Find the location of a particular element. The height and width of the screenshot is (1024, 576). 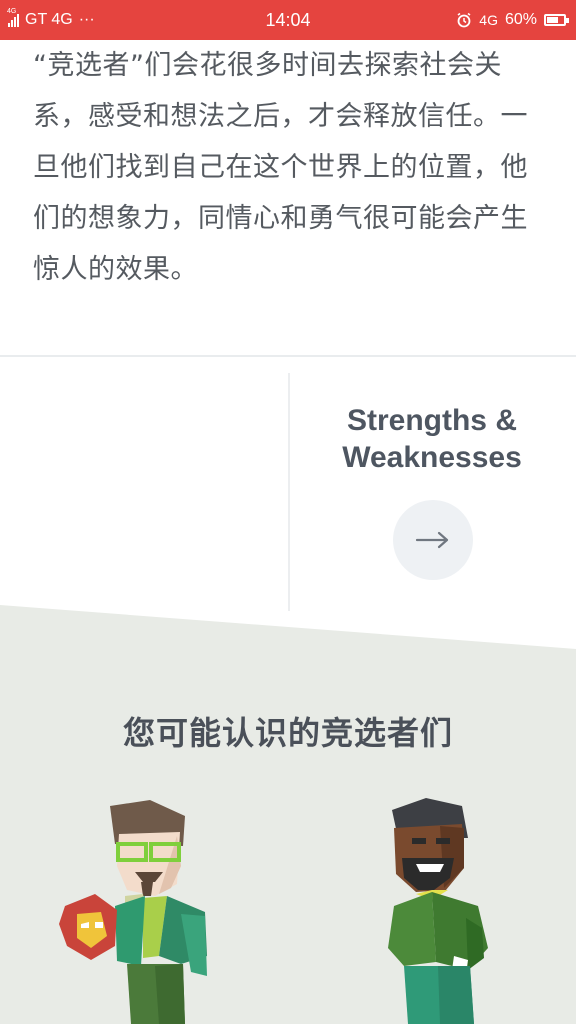

next-arrow-button is located at coordinates (433, 540).